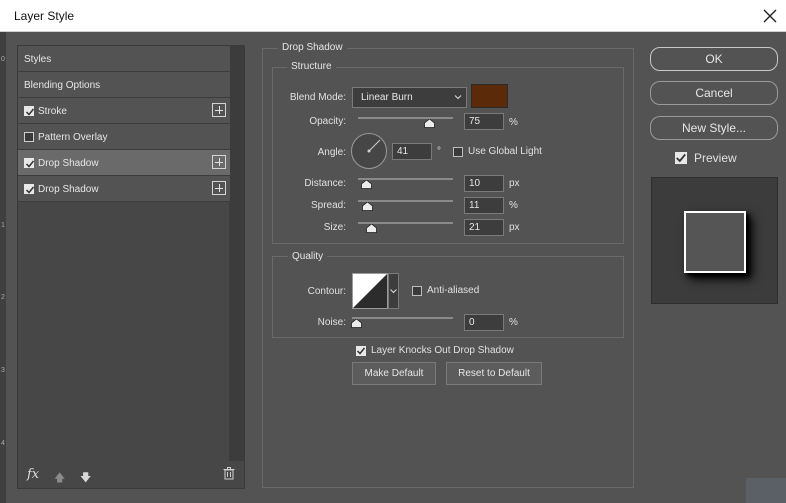  I want to click on ruler-mark: 0, so click(3, 59).